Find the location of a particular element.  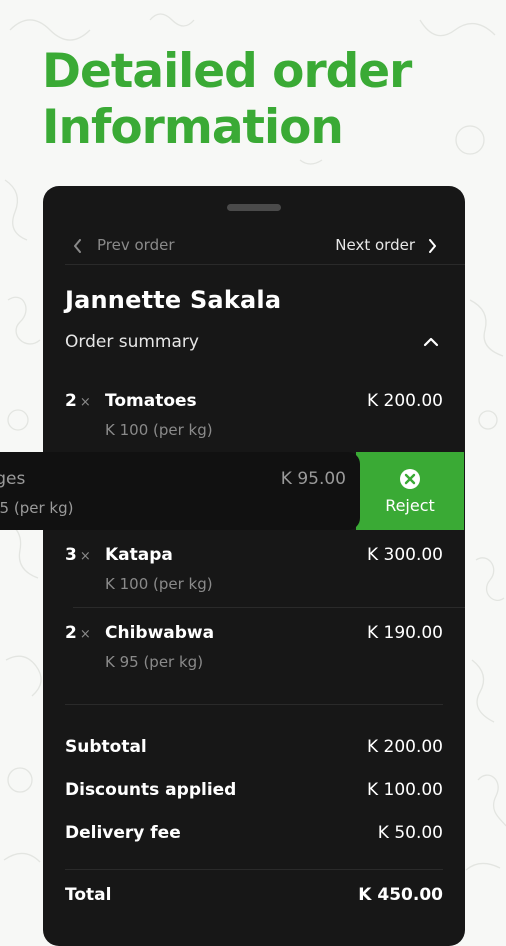

item-price: K 95.00 is located at coordinates (313, 479).